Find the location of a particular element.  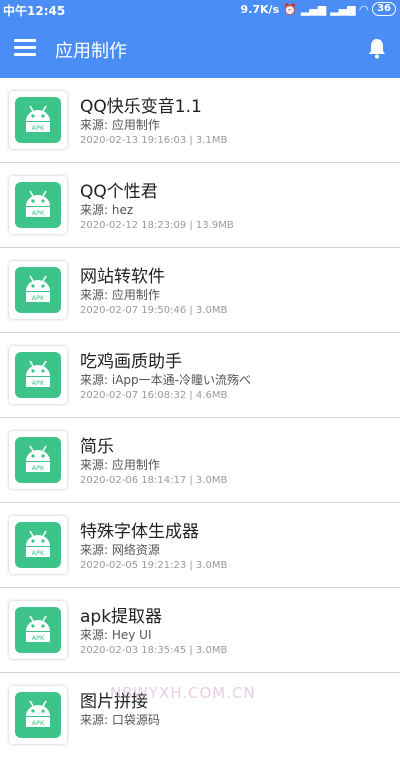

app-name: apk提取器 is located at coordinates (121, 617).